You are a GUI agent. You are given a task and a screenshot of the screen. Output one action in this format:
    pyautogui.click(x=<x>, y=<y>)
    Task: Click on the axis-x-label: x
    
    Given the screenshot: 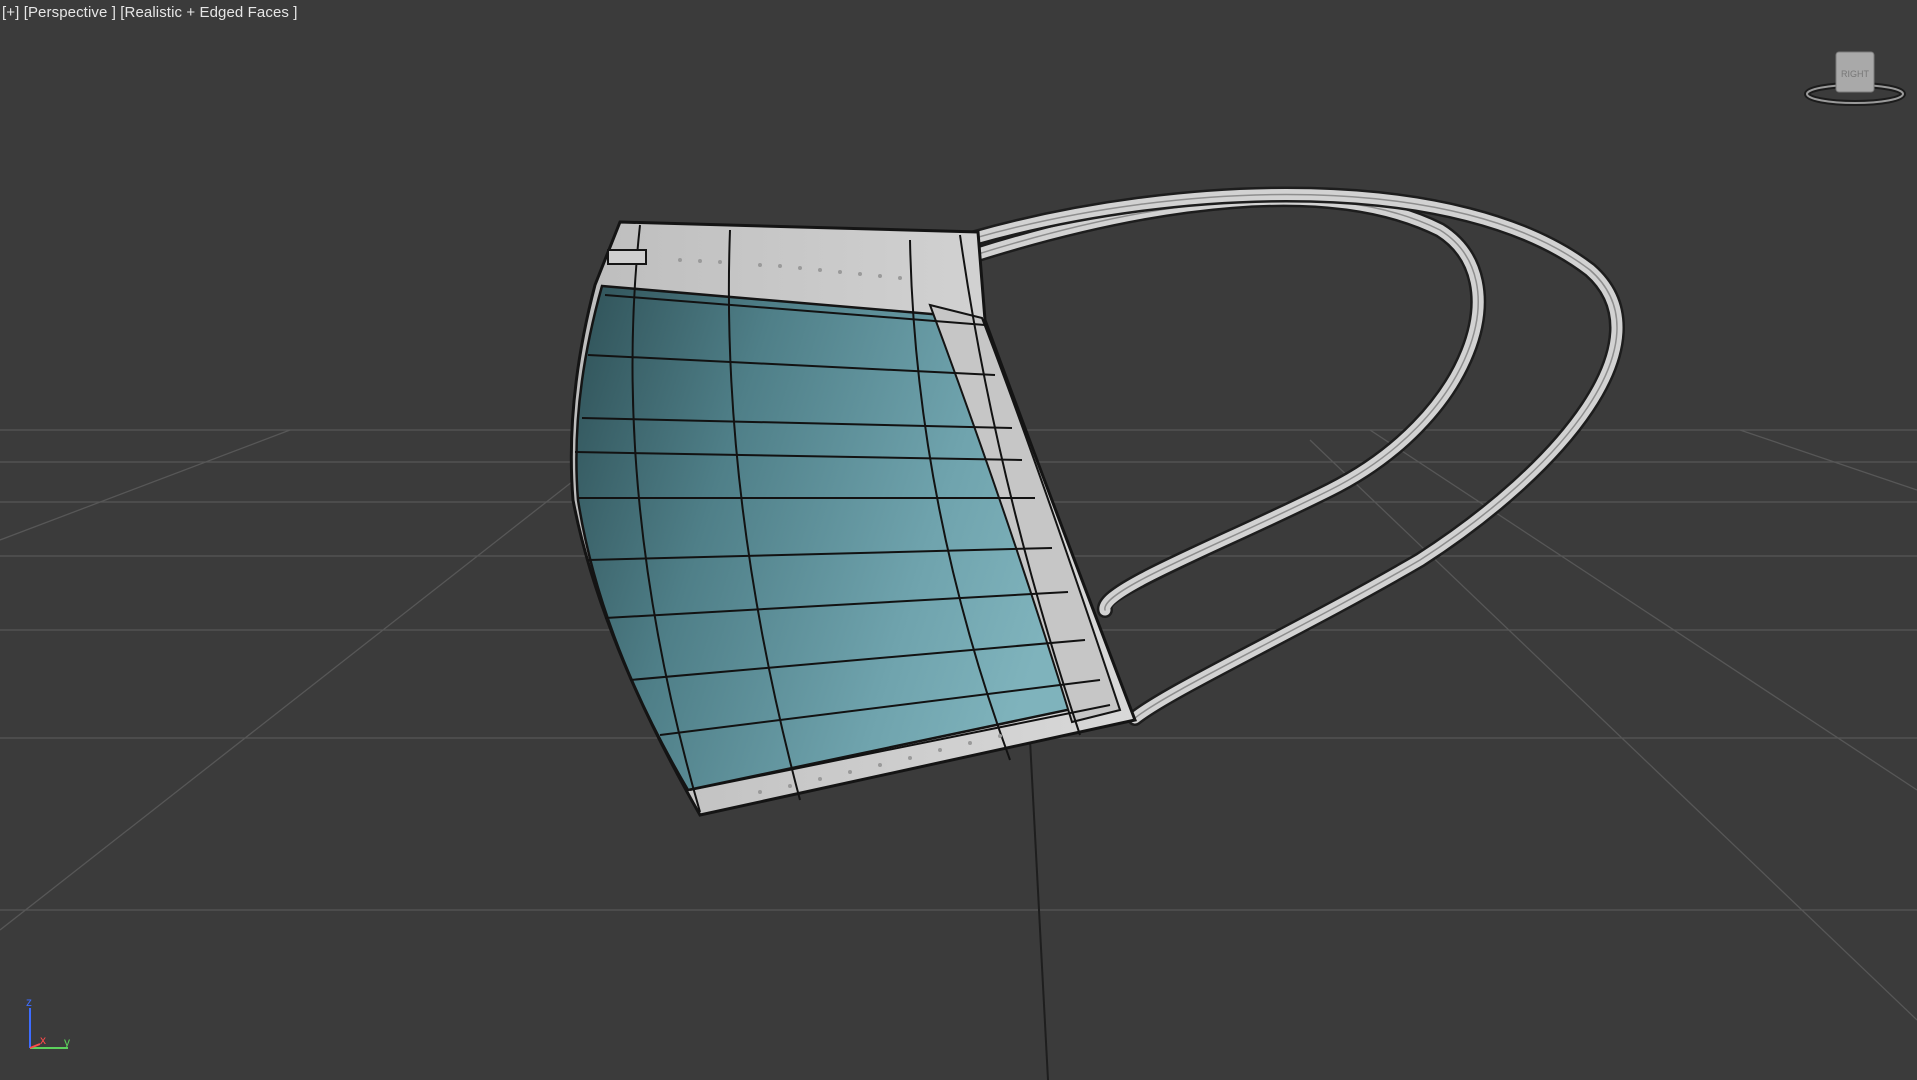 What is the action you would take?
    pyautogui.click(x=43, y=1040)
    